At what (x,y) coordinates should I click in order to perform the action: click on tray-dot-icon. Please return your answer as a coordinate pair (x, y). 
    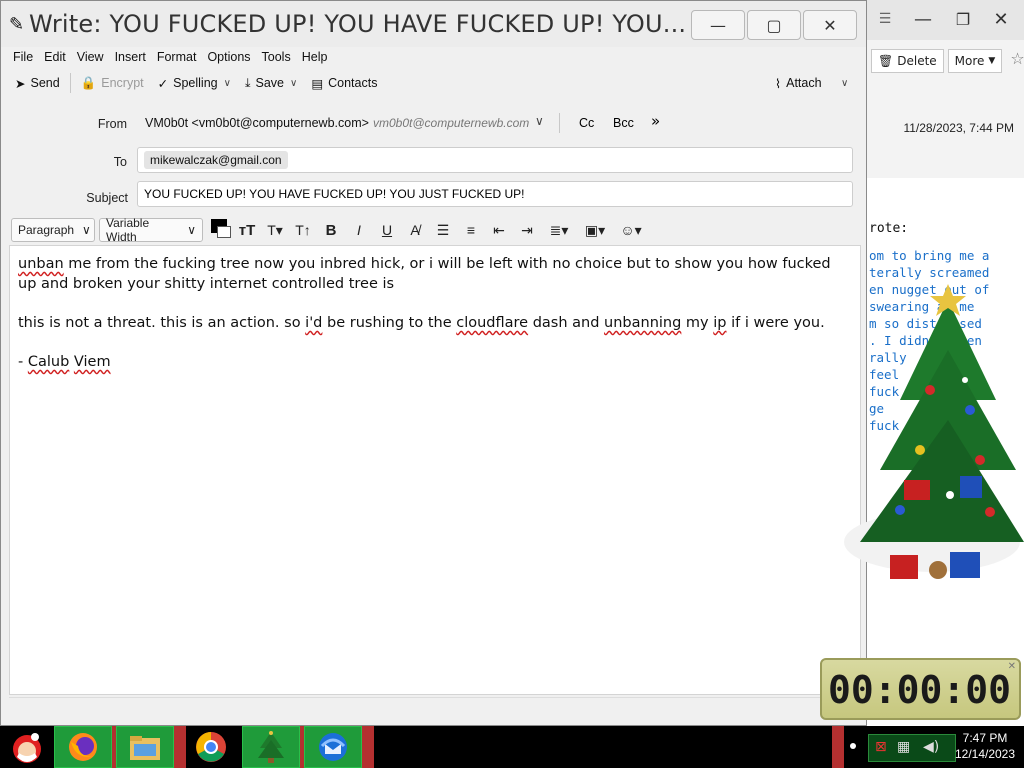
    Looking at the image, I should click on (853, 746).